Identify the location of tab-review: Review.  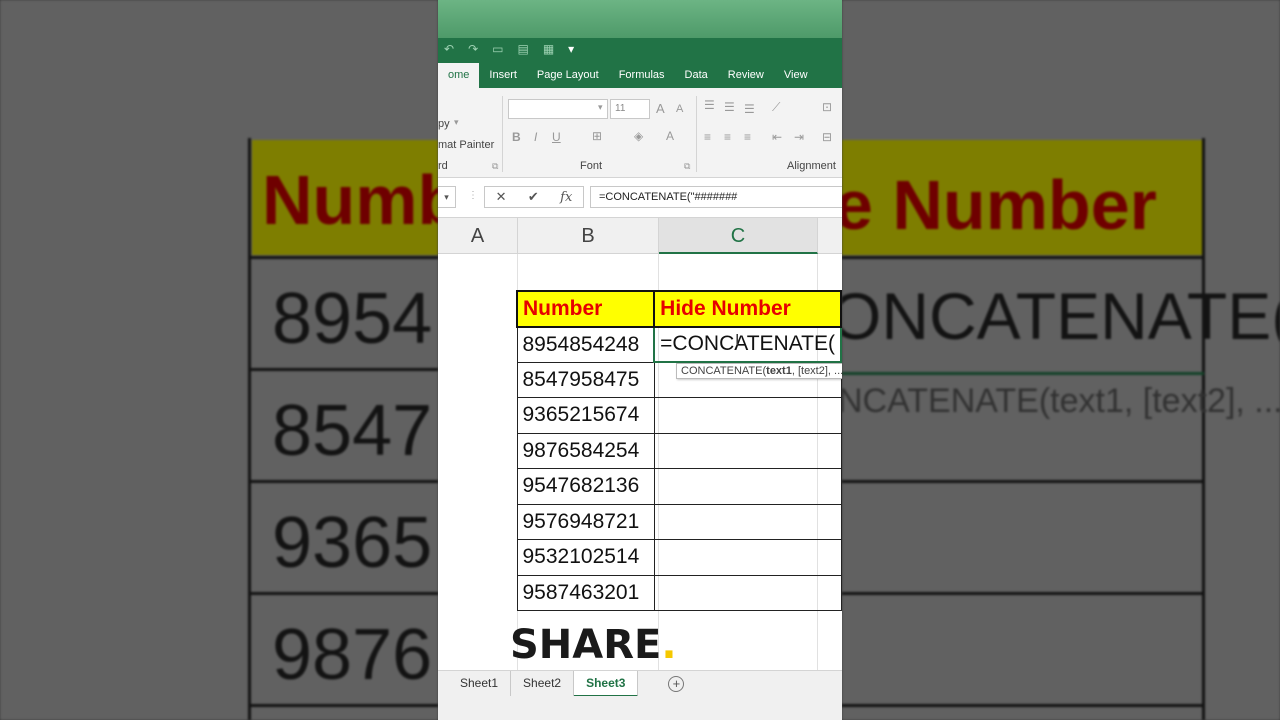
(746, 78).